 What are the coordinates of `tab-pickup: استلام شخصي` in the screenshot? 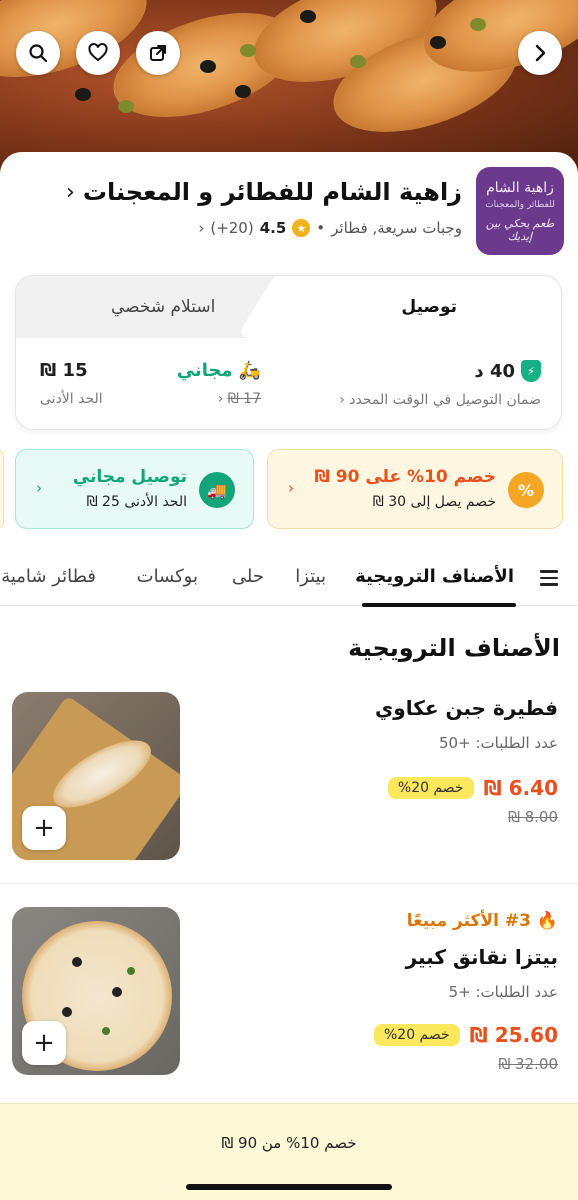 It's located at (163, 307).